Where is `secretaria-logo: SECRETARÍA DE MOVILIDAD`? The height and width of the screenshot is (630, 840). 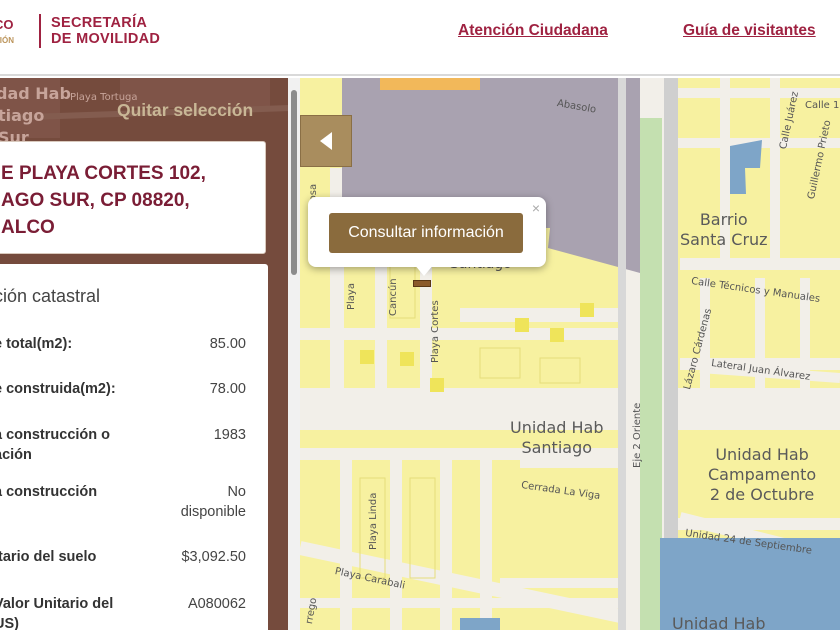
secretaria-logo: SECRETARÍA DE MOVILIDAD is located at coordinates (105, 31).